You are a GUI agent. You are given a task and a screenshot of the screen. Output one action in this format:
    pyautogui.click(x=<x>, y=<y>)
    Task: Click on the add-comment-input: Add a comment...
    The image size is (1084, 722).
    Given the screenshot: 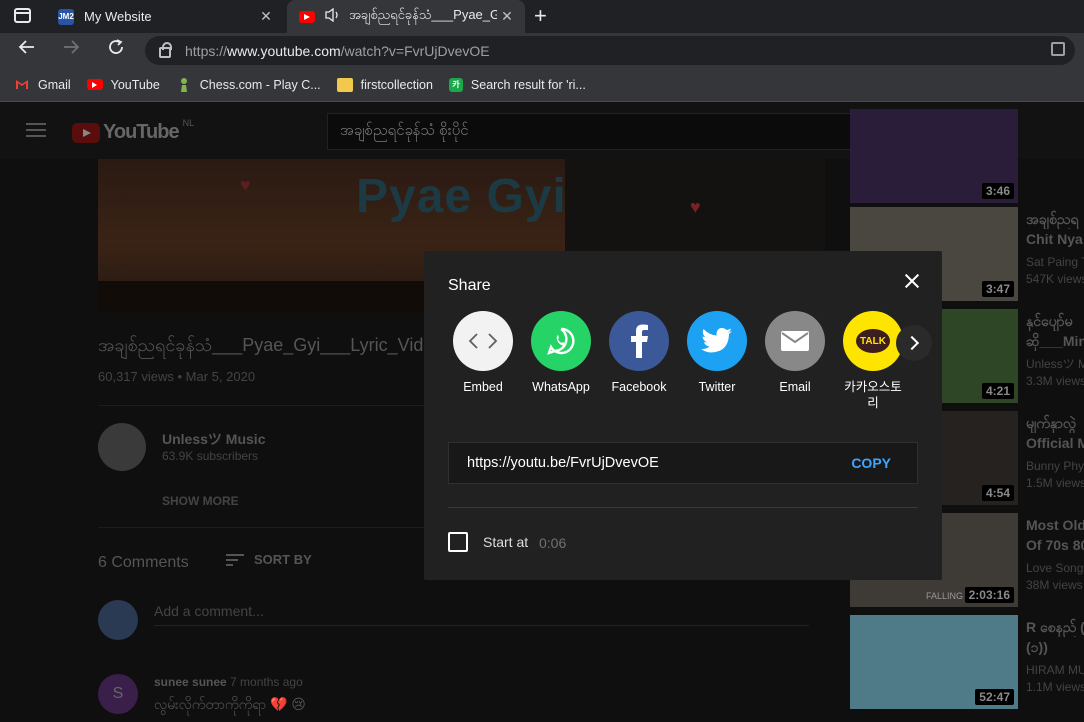 What is the action you would take?
    pyautogui.click(x=209, y=611)
    